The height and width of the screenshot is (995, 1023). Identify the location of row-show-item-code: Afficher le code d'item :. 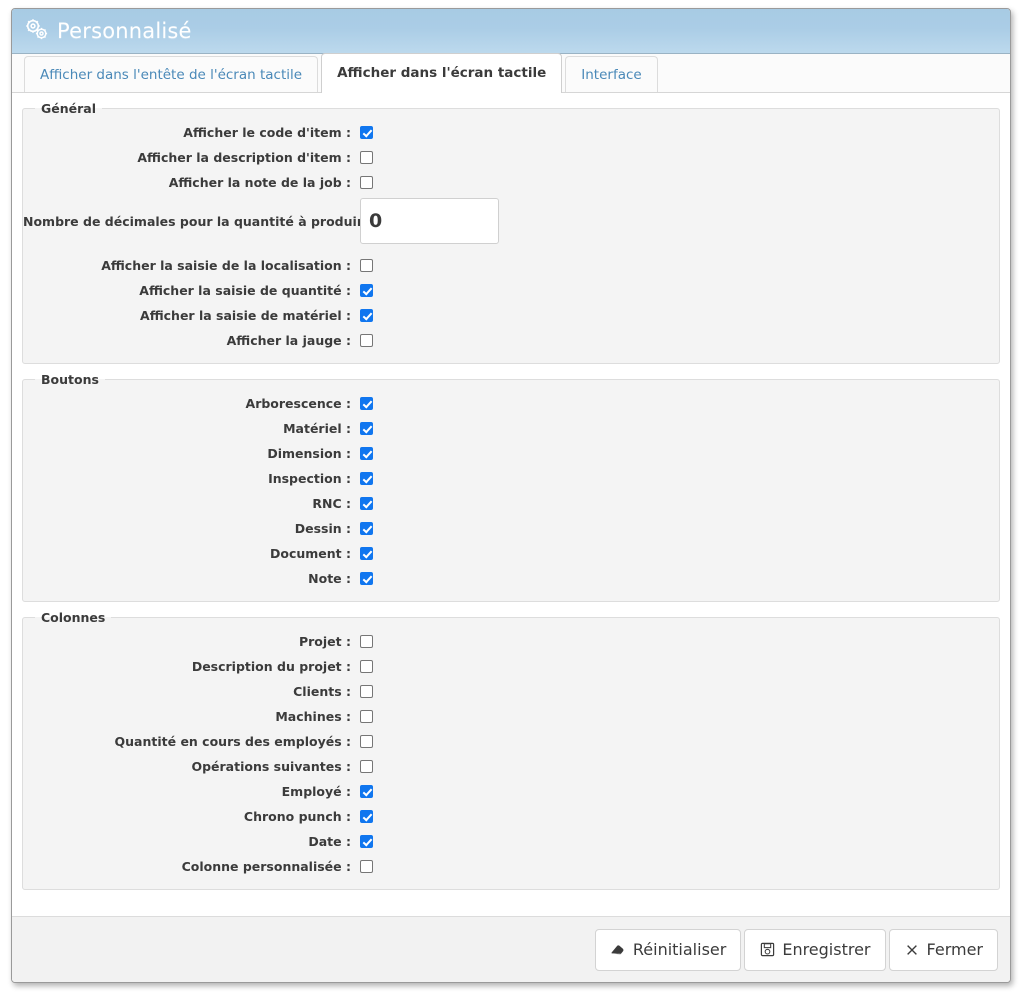
(511, 132).